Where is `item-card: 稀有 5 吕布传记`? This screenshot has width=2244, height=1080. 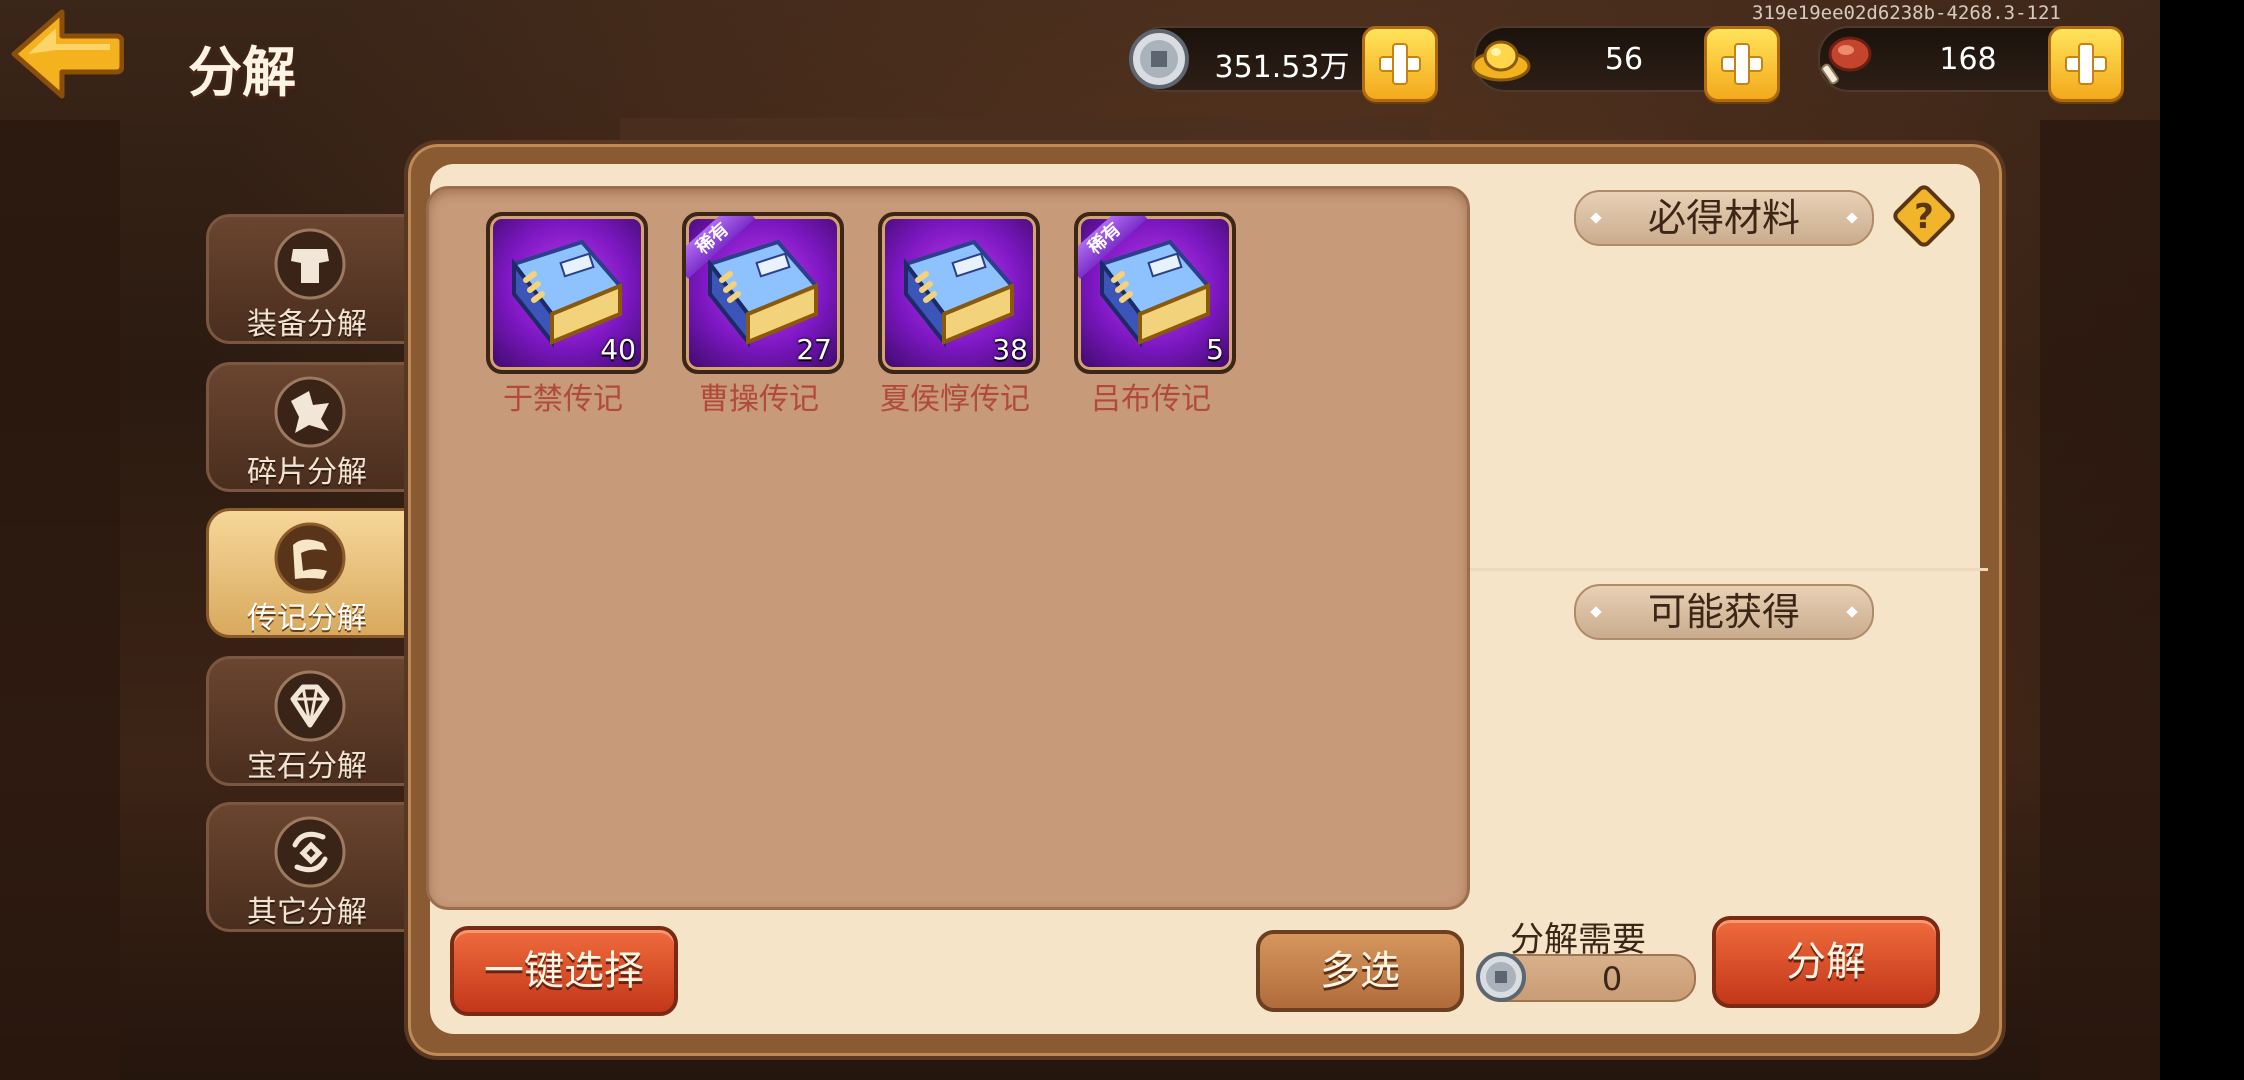 item-card: 稀有 5 吕布传记 is located at coordinates (1155, 317).